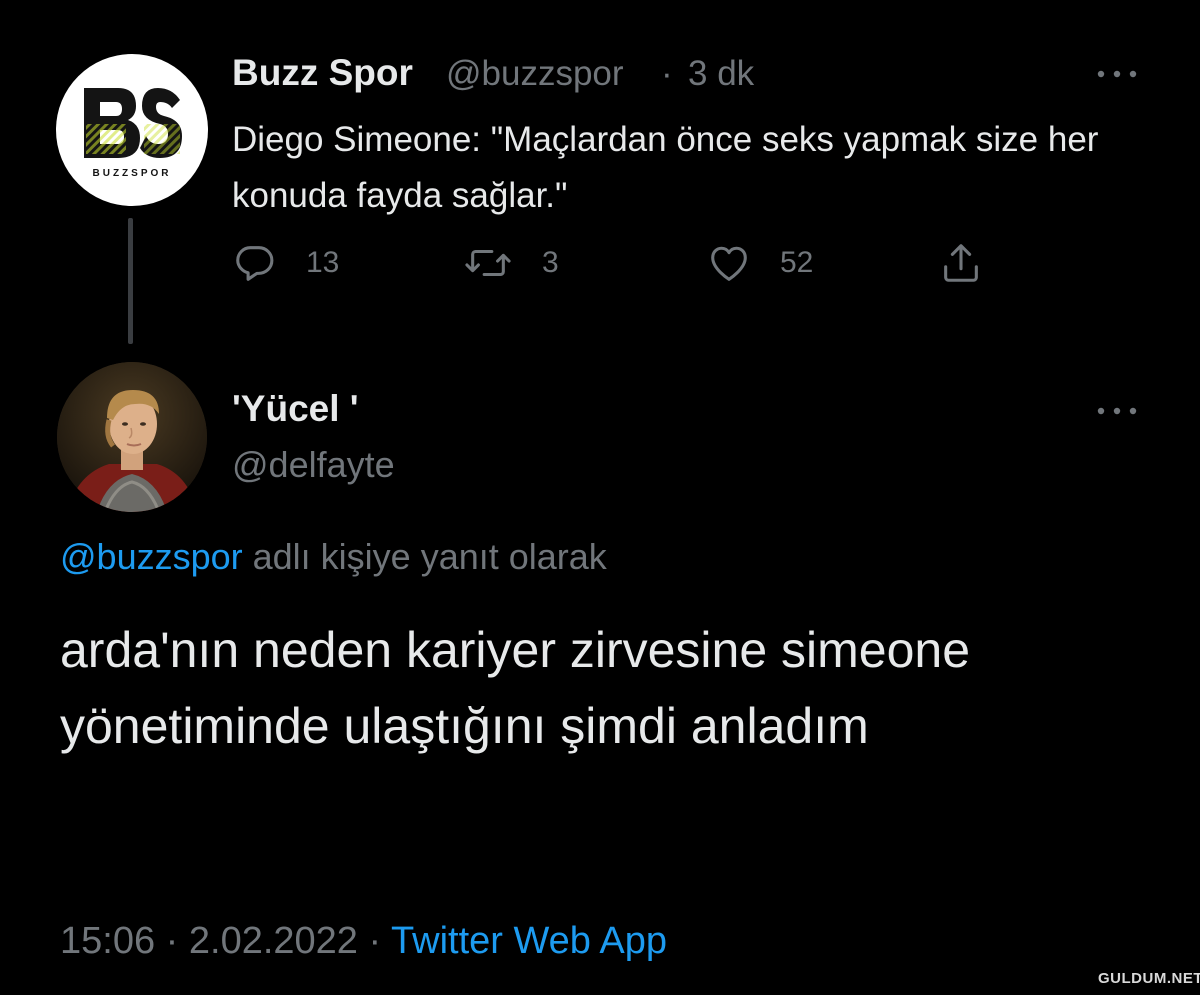 The width and height of the screenshot is (1200, 995). I want to click on watermark: GULDUM.NET, so click(1149, 978).